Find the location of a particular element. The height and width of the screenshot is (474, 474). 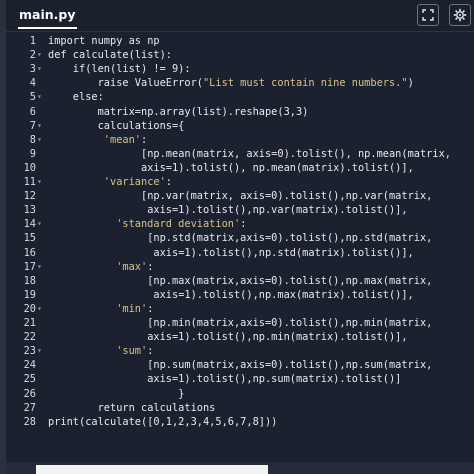

line-number: 26 is located at coordinates (29, 393).